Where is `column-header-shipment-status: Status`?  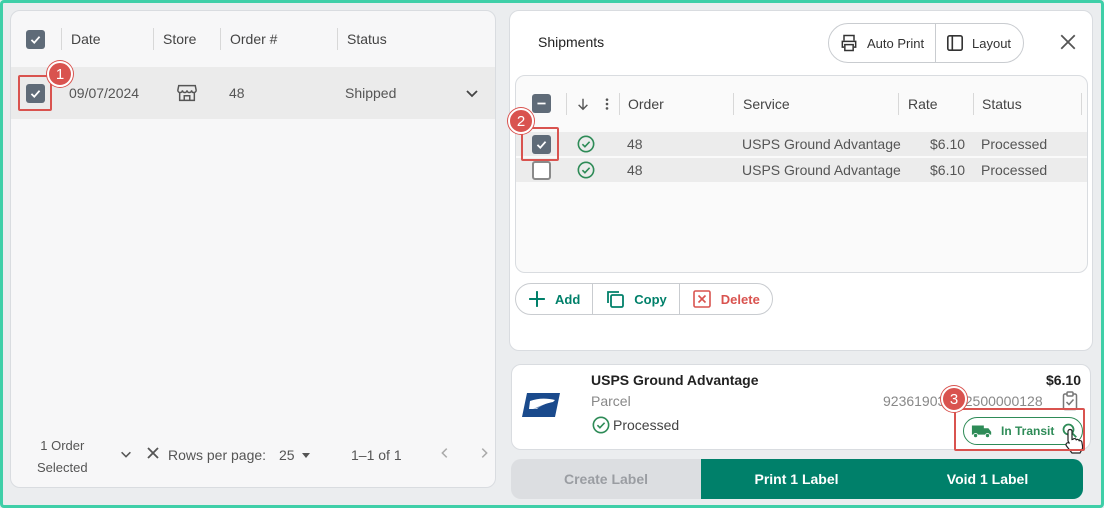
column-header-shipment-status: Status is located at coordinates (1002, 103).